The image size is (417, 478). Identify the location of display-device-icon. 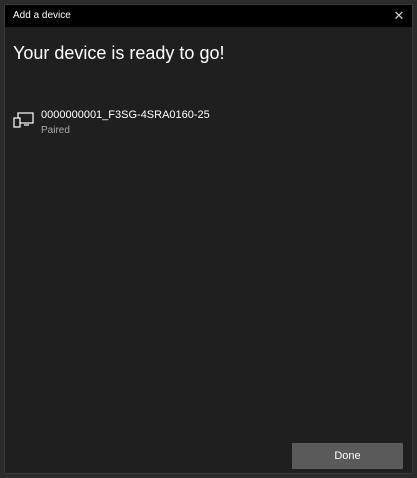
(23, 120).